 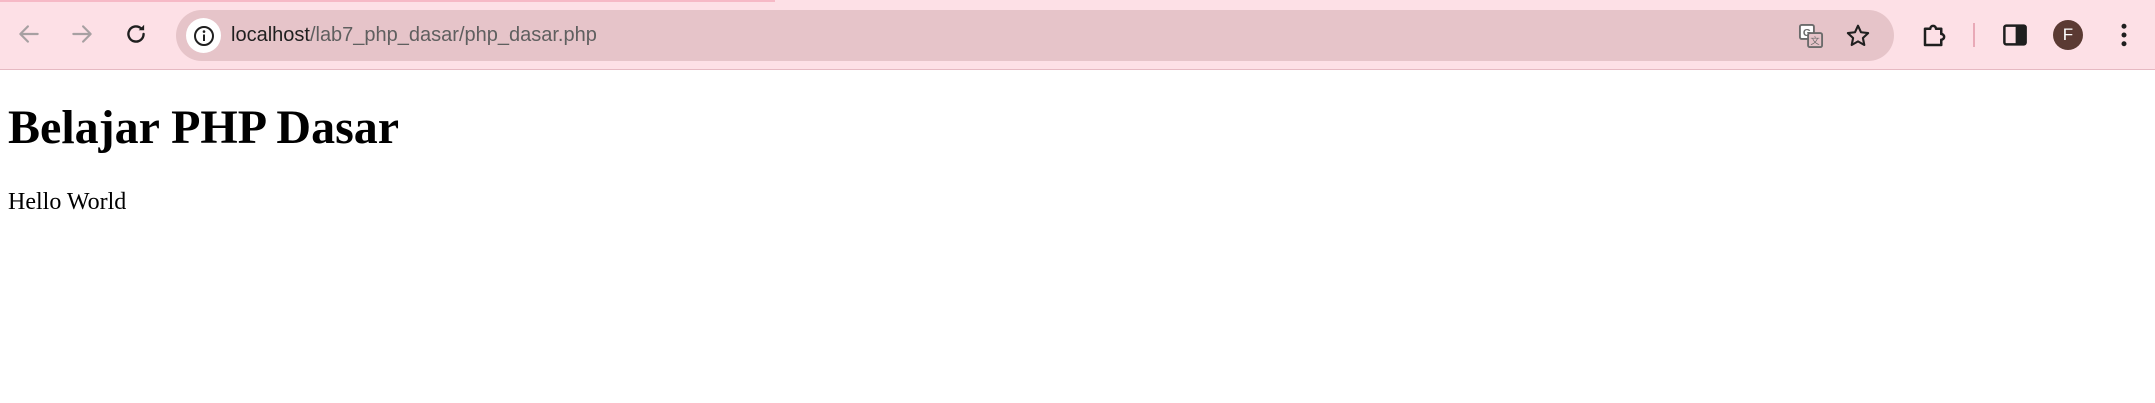 I want to click on url-host: localhost, so click(x=270, y=35).